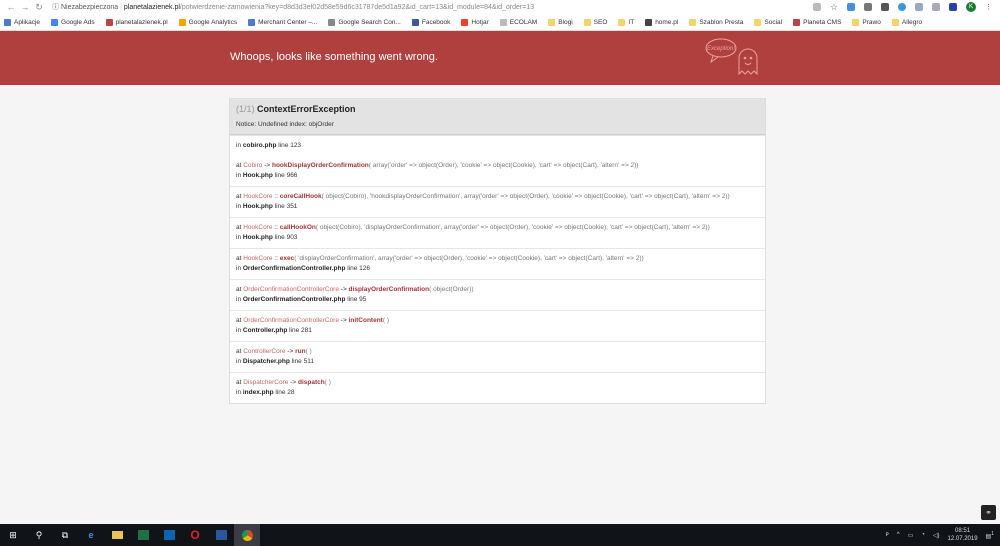 The width and height of the screenshot is (1000, 546). Describe the element at coordinates (207, 22) in the screenshot. I see `bookmark-item: Google Analytics` at that location.